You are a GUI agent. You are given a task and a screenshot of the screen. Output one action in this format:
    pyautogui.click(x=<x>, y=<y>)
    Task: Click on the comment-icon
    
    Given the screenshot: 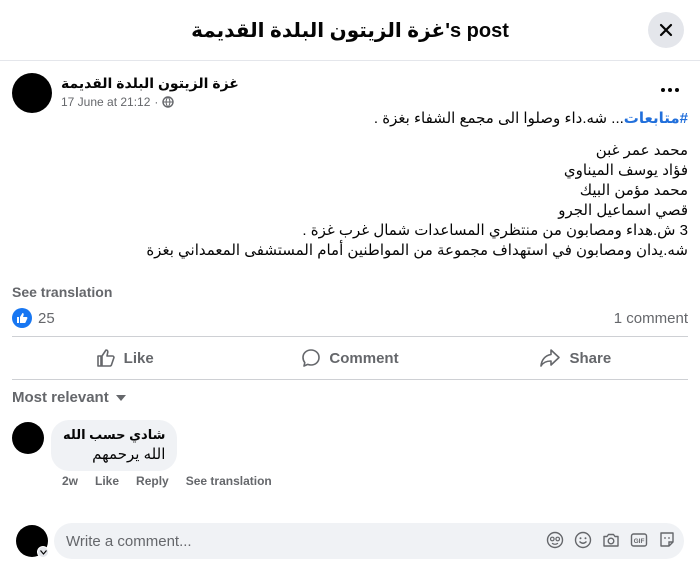 What is the action you would take?
    pyautogui.click(x=311, y=358)
    